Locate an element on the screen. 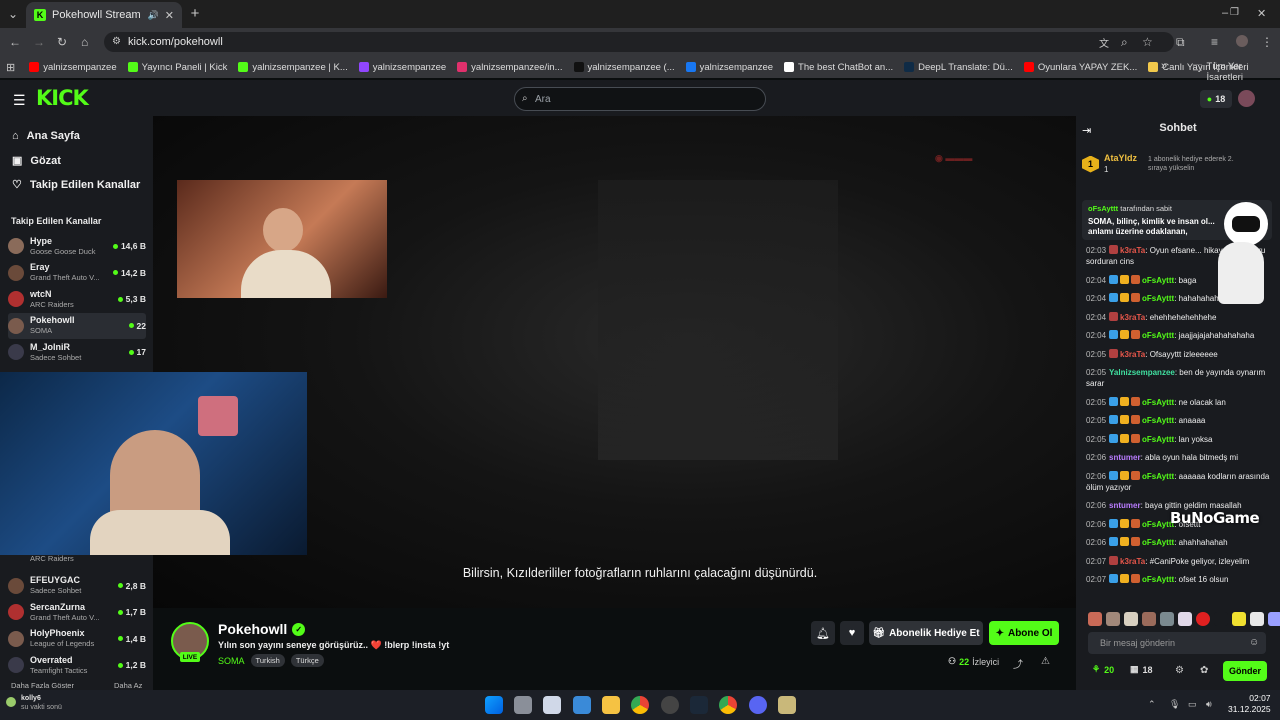 The height and width of the screenshot is (720, 1280). speaker-icon: 🔊 is located at coordinates (153, 15).